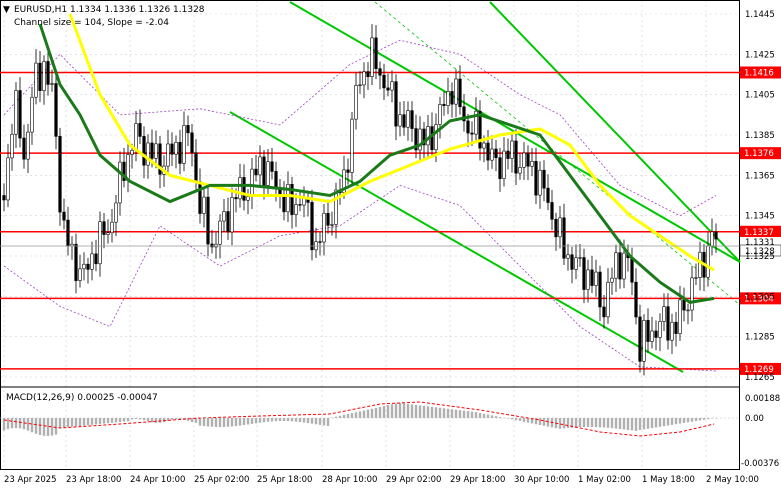 Image resolution: width=781 pixels, height=489 pixels. I want to click on time-tick-label: 25 Apr 18:00, so click(284, 480).